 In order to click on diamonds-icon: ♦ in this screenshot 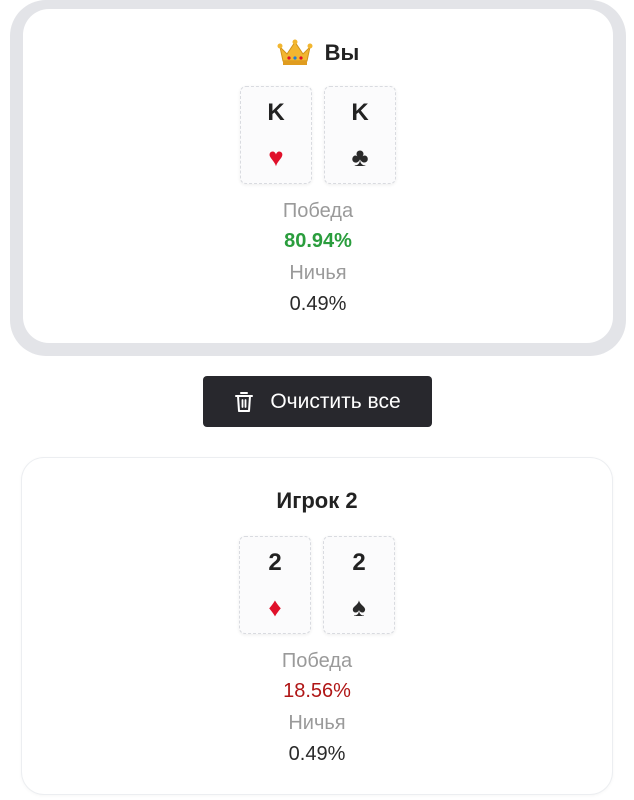, I will do `click(275, 607)`.